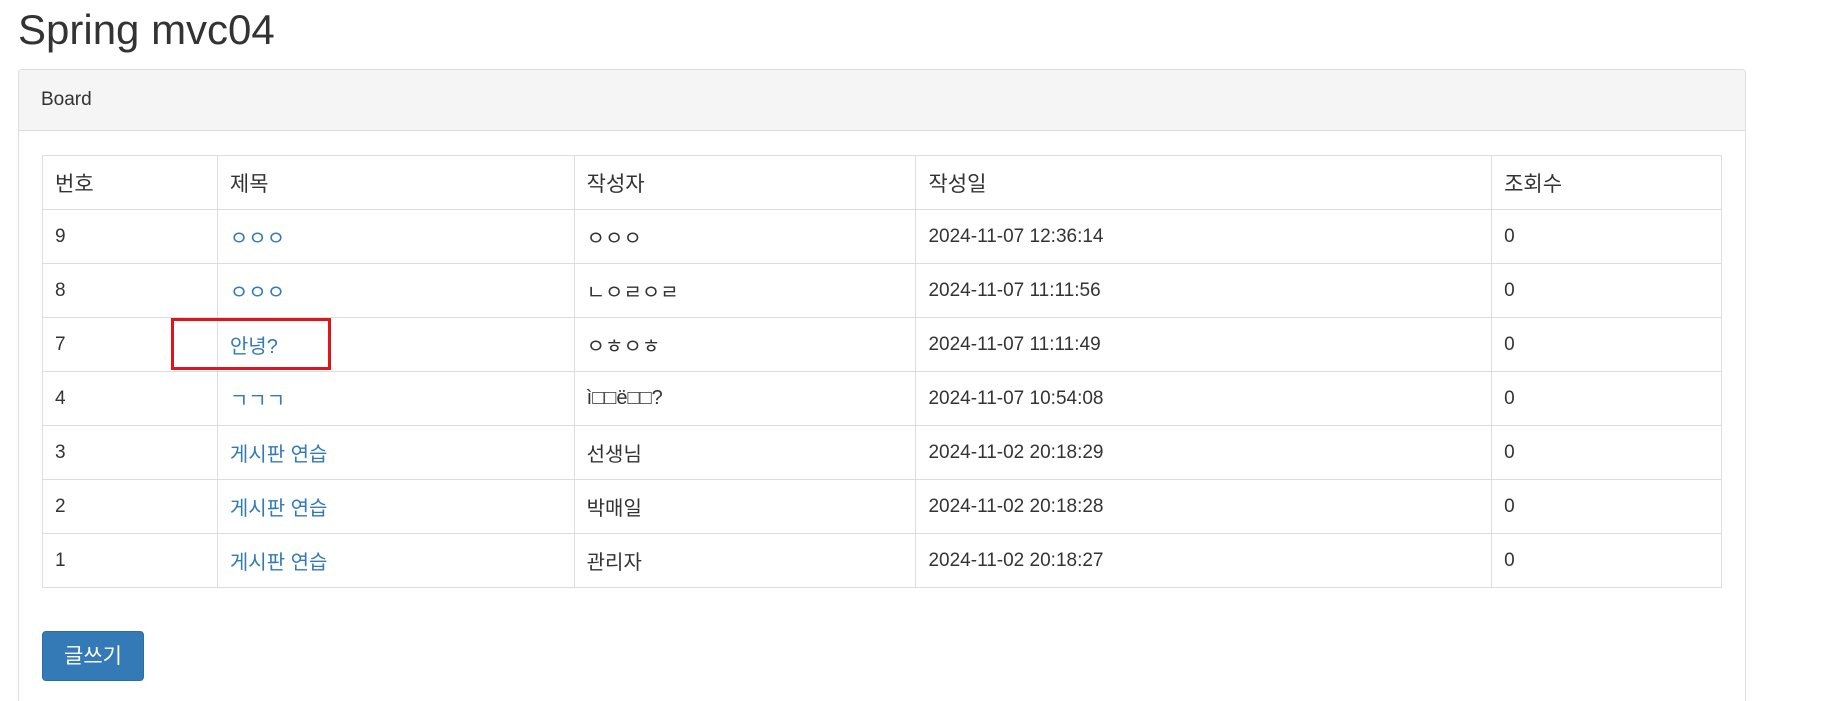 This screenshot has height=701, width=1823. I want to click on table-row: 2 게시판 연습 박매일 2024-11-02 20:18:28 0, so click(882, 506).